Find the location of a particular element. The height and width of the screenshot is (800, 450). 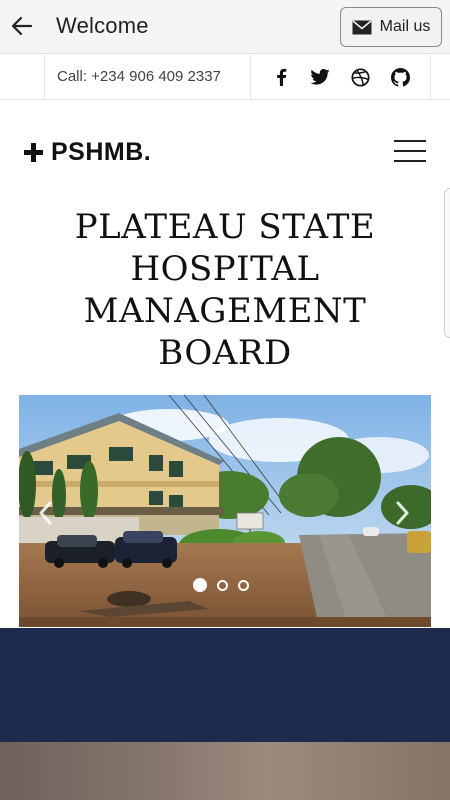

twitter-icon is located at coordinates (320, 77).